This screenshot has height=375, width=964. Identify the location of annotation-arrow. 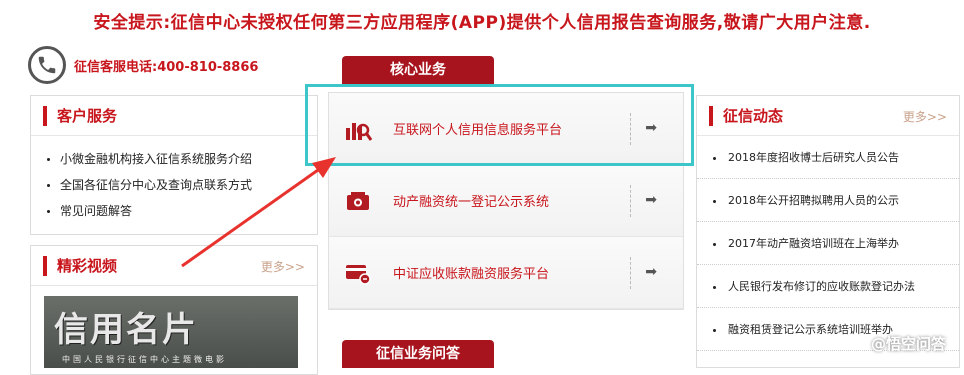
(258, 212).